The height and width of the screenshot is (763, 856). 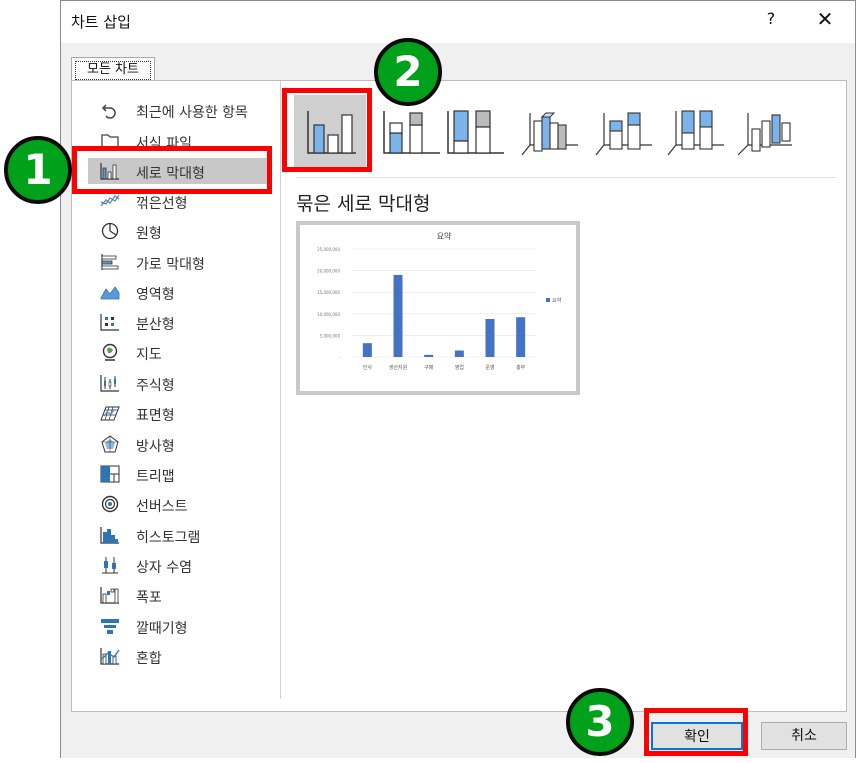 I want to click on category-templates: 서식 파일, so click(x=180, y=141).